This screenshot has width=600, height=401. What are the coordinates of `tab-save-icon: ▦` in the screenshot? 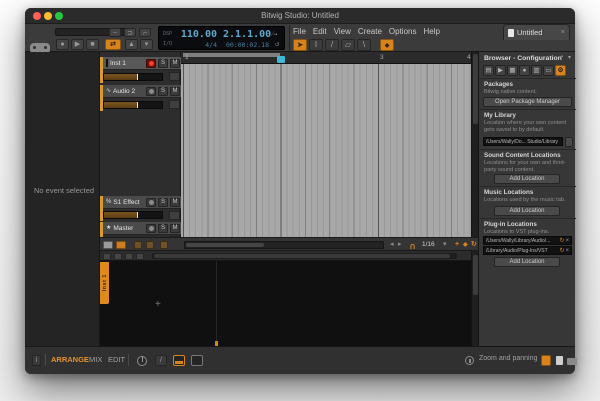 It's located at (512, 70).